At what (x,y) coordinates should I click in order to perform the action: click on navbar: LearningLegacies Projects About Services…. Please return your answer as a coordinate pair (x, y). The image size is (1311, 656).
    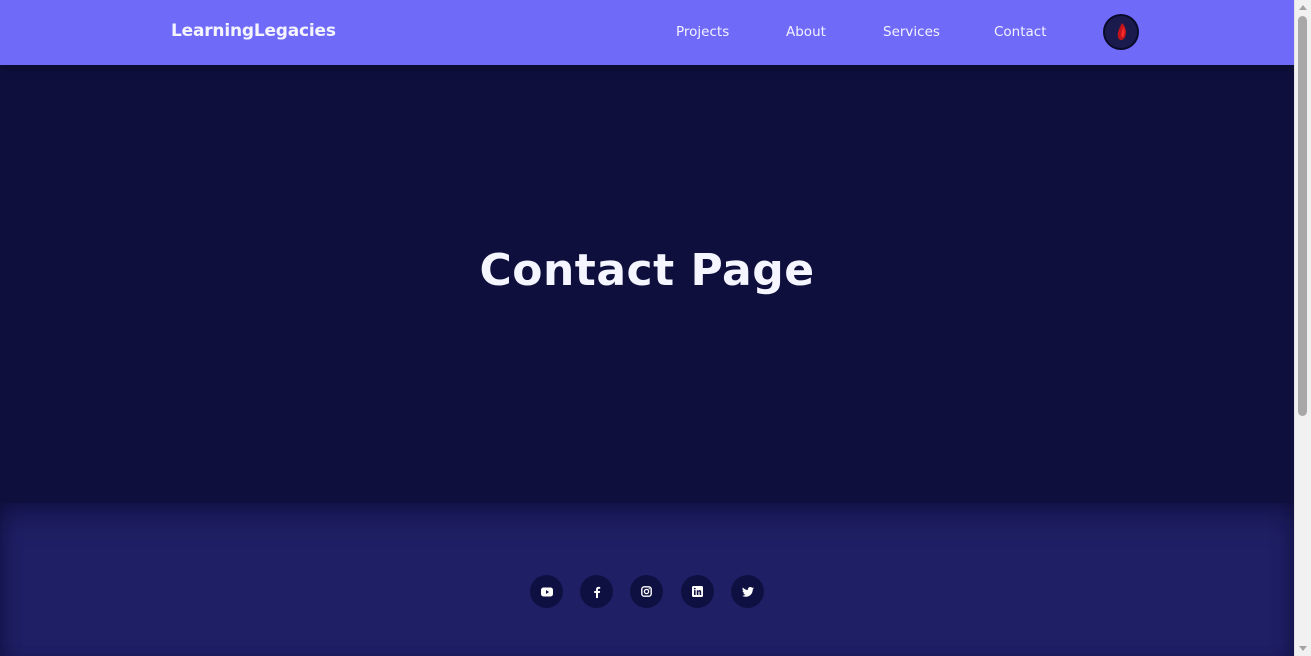
    Looking at the image, I should click on (647, 32).